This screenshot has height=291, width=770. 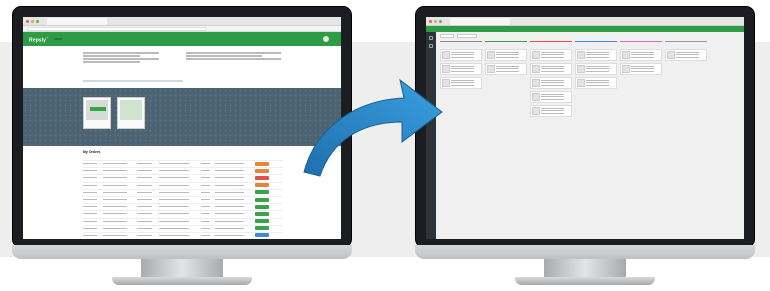 What do you see at coordinates (536, 69) in the screenshot?
I see `card-thumbnail` at bounding box center [536, 69].